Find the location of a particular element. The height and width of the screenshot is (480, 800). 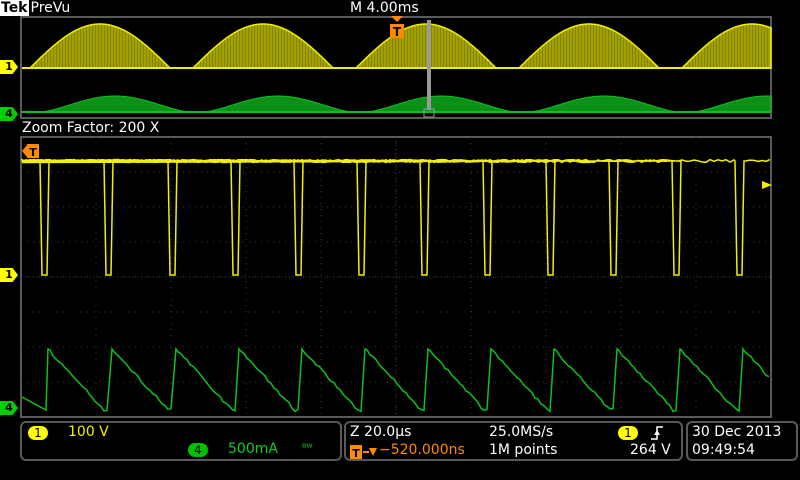

bandwidth-limit-icon: ᴮᵂ is located at coordinates (307, 448).